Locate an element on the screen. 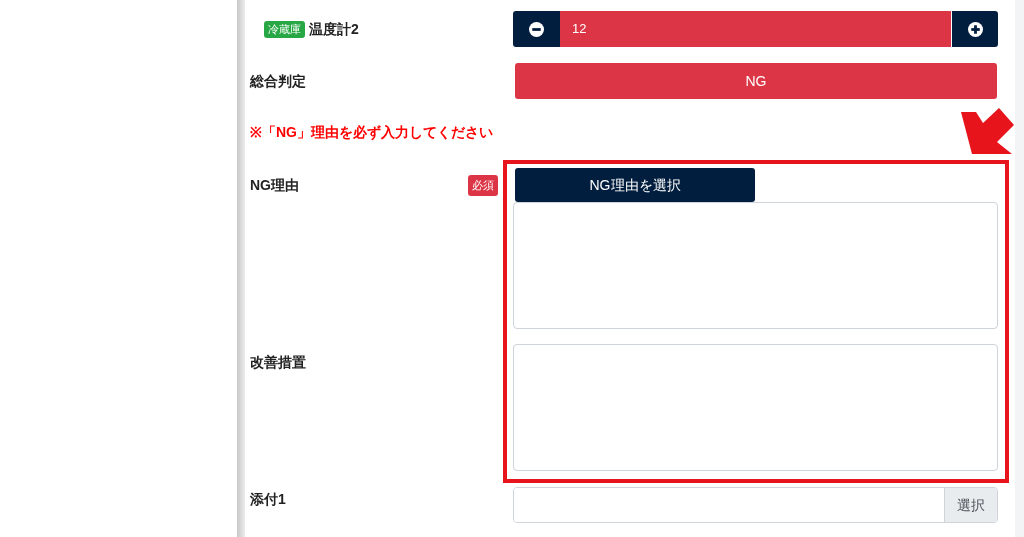 The width and height of the screenshot is (1024, 537). arrow-icon is located at coordinates (988, 131).